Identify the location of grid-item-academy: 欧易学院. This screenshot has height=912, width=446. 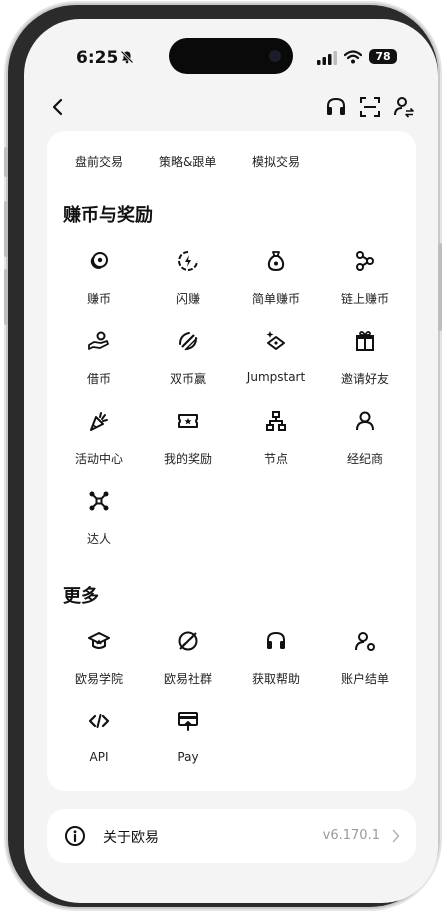
(99, 661).